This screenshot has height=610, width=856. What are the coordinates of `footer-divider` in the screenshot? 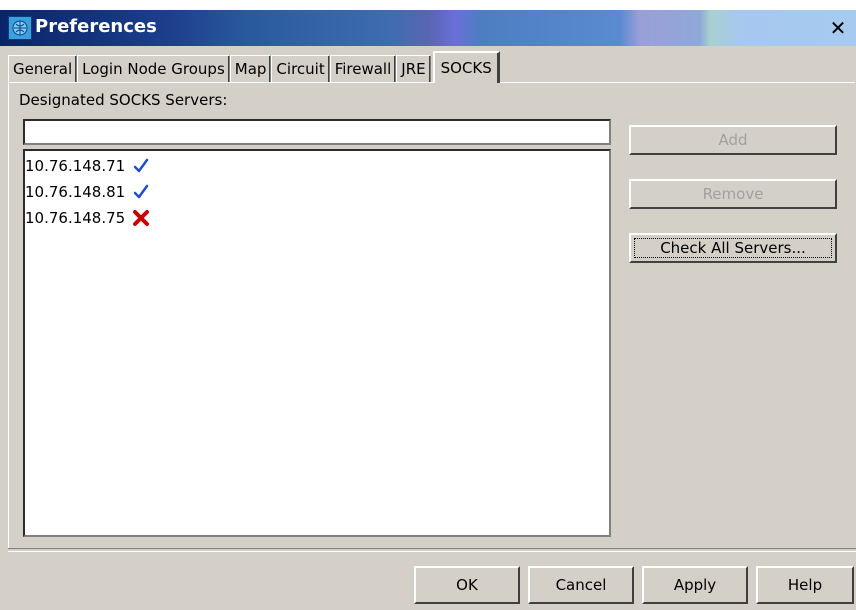 It's located at (432, 550).